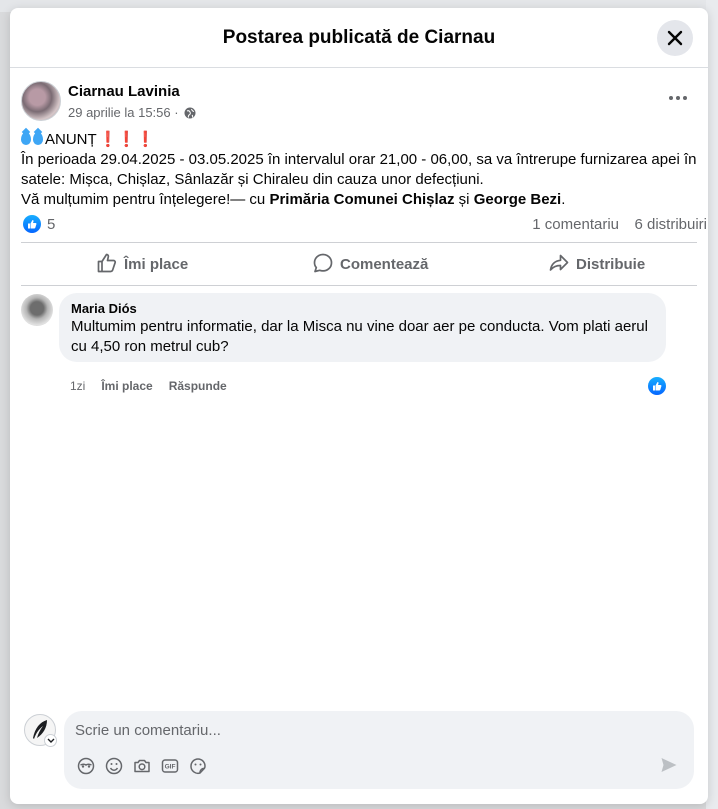 Image resolution: width=718 pixels, height=809 pixels. What do you see at coordinates (156, 386) in the screenshot?
I see `comment-meta: 1zi Îmi place Răspunde` at bounding box center [156, 386].